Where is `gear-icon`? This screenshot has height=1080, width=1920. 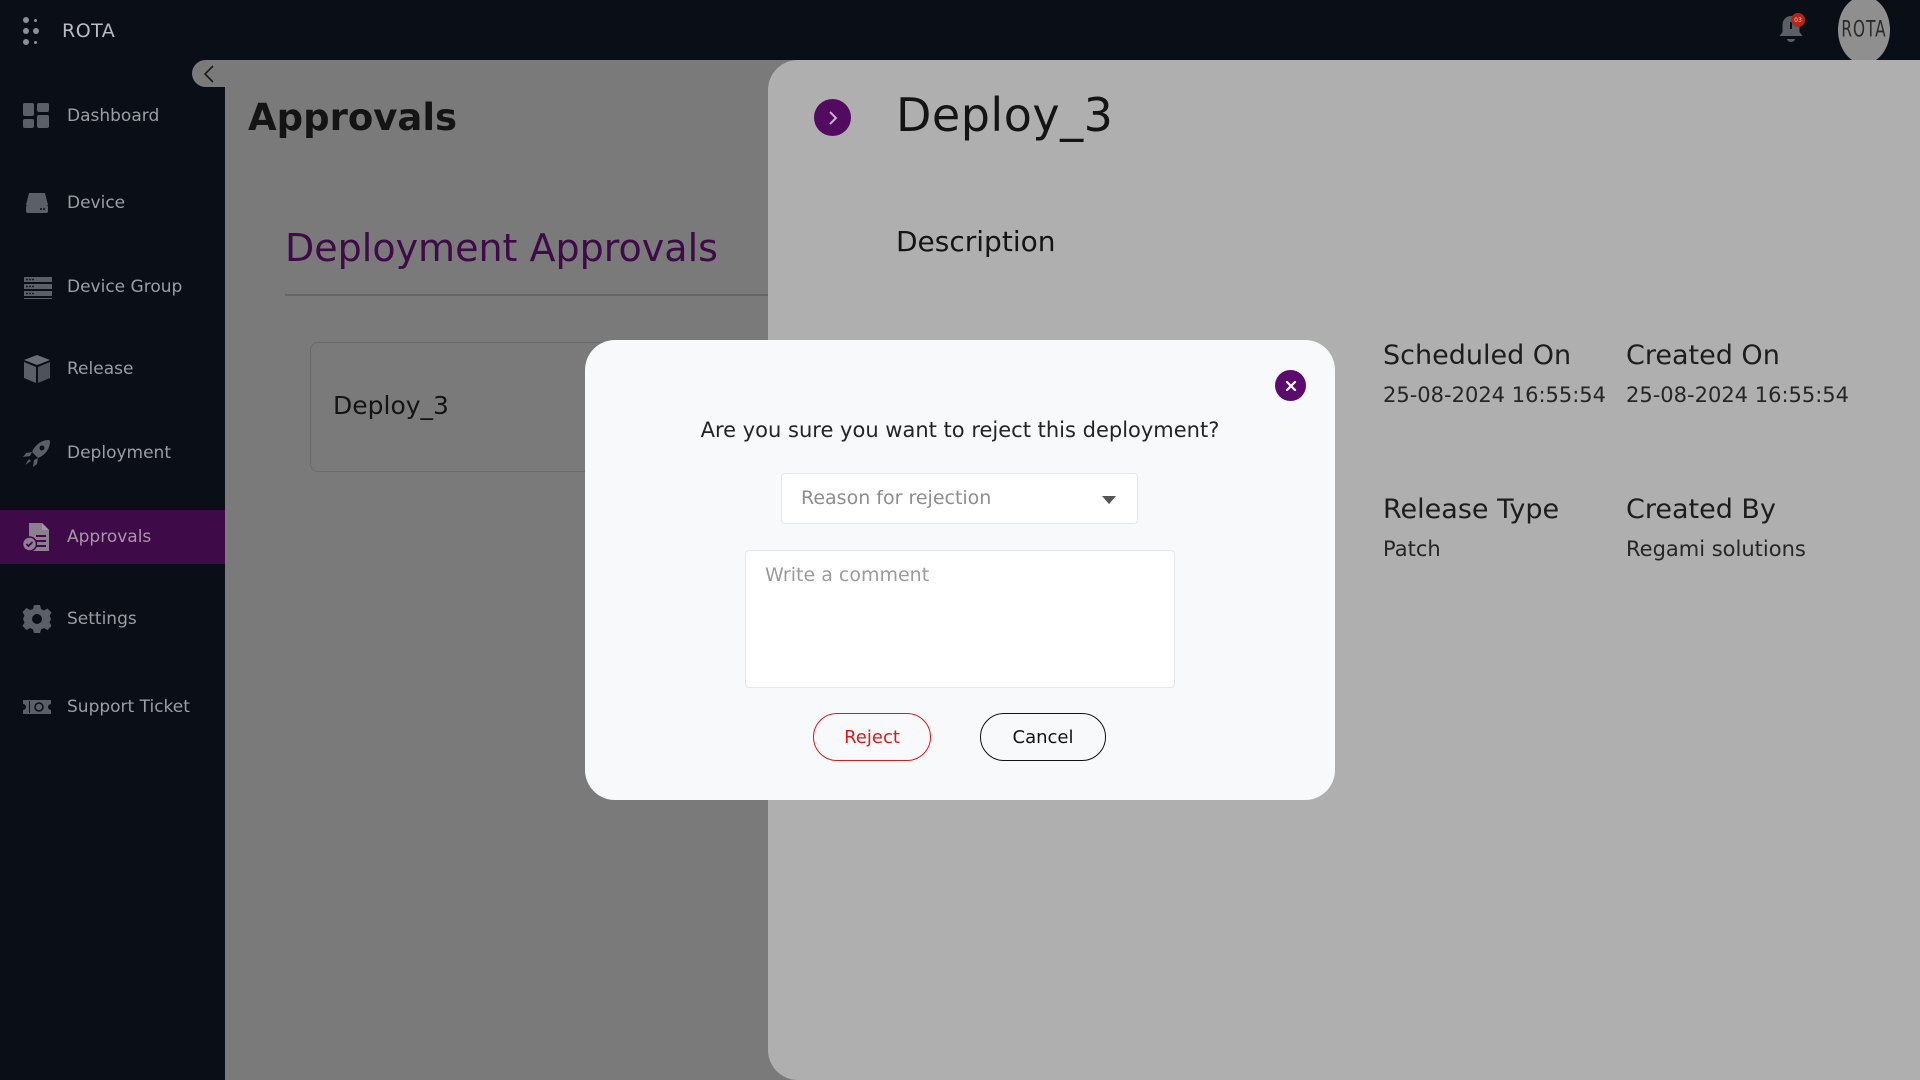
gear-icon is located at coordinates (37, 619).